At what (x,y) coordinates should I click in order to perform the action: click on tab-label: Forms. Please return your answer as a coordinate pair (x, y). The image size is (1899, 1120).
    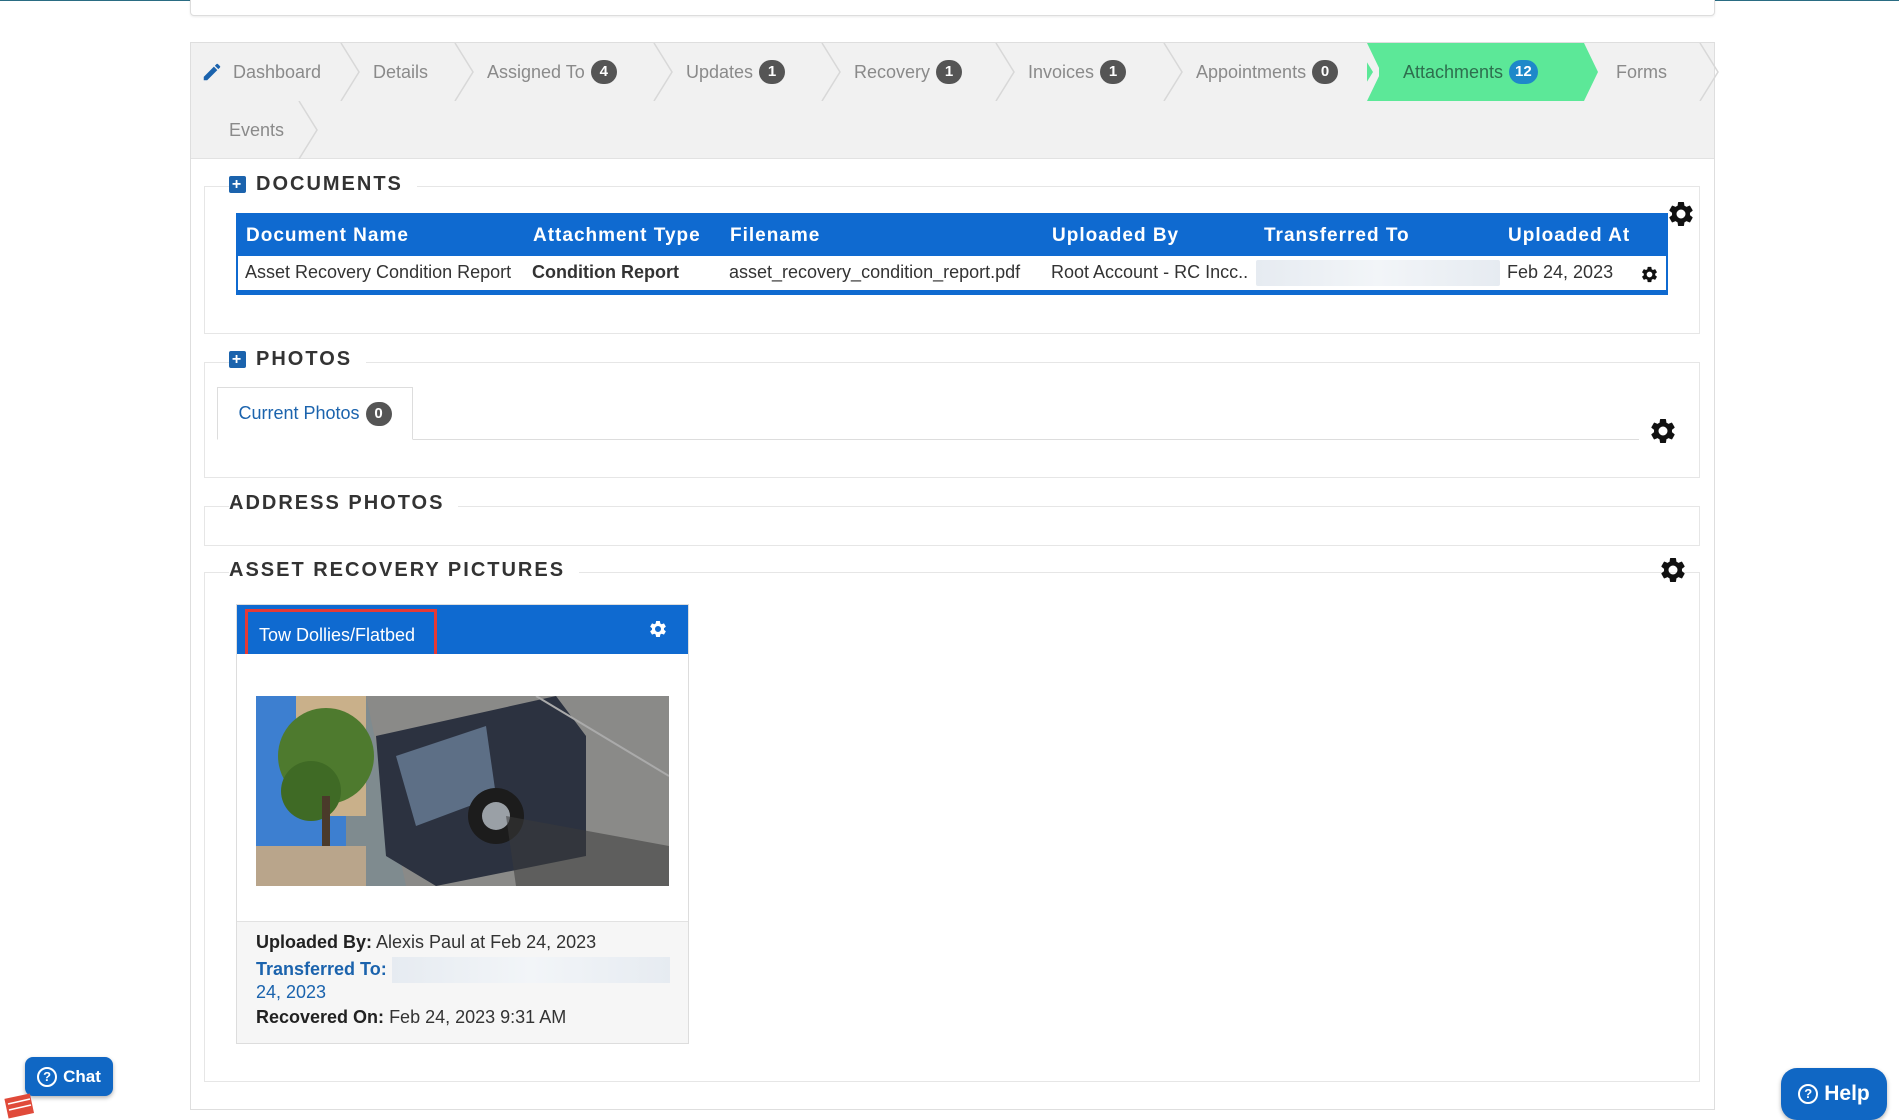
    Looking at the image, I should click on (1641, 71).